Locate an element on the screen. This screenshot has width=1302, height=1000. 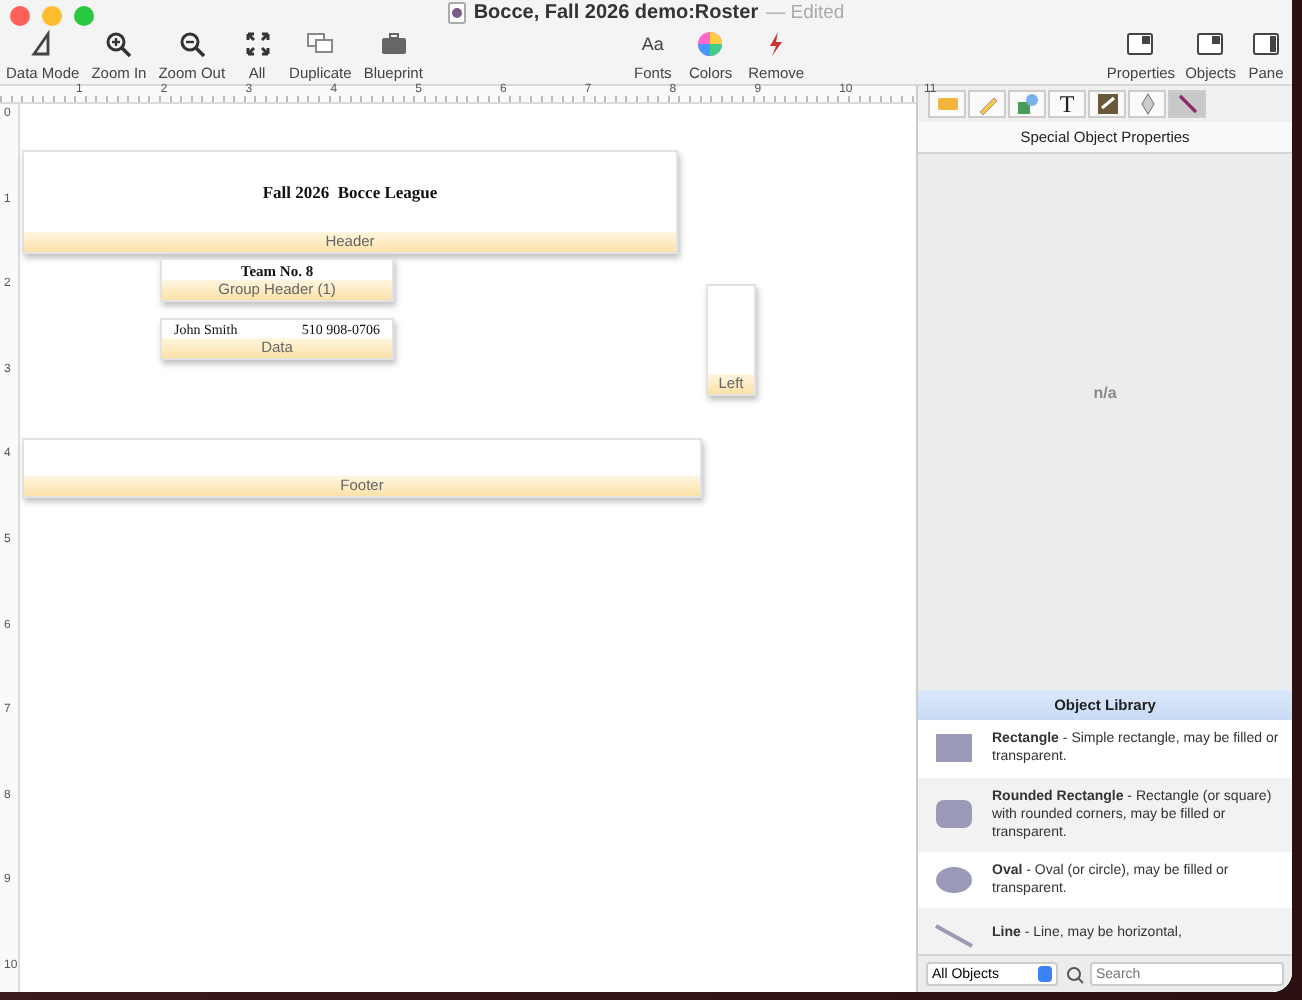
color-wheel-icon is located at coordinates (710, 44).